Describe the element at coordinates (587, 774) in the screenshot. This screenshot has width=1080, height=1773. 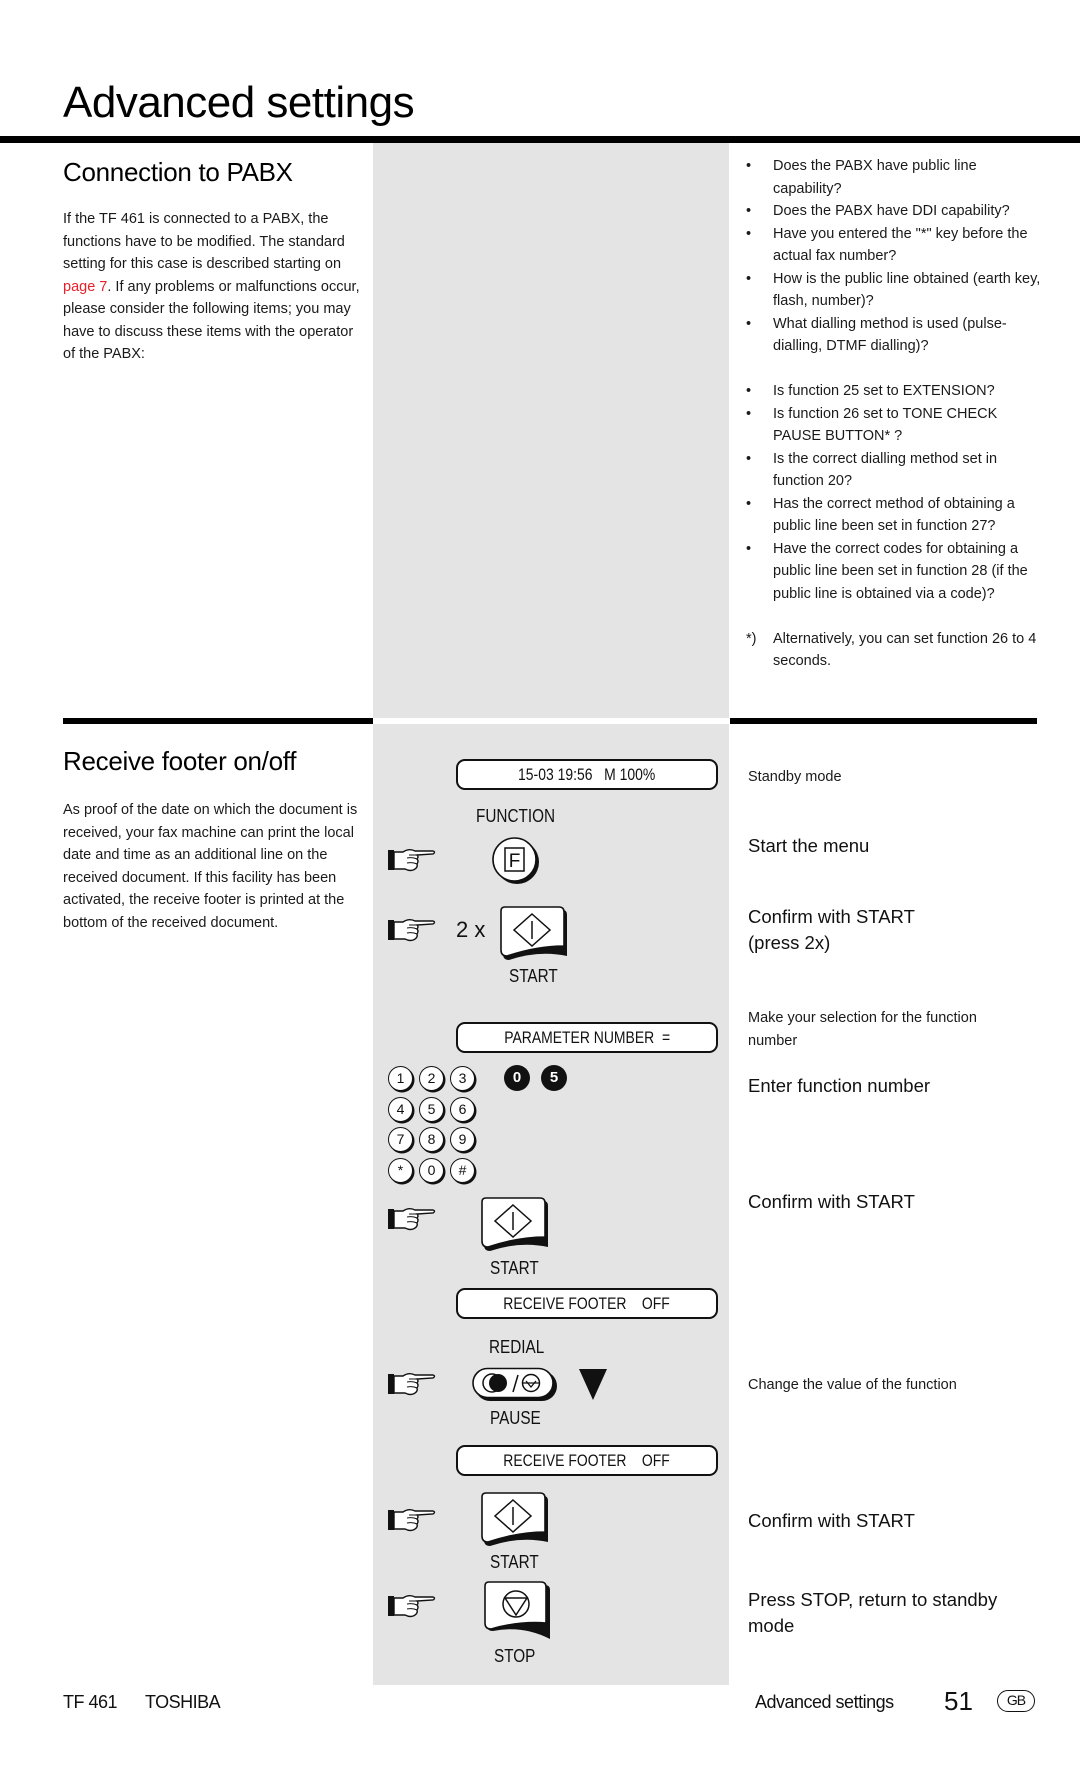
I see `lcd-display-standby: 15-03 19:56 M 100%` at that location.